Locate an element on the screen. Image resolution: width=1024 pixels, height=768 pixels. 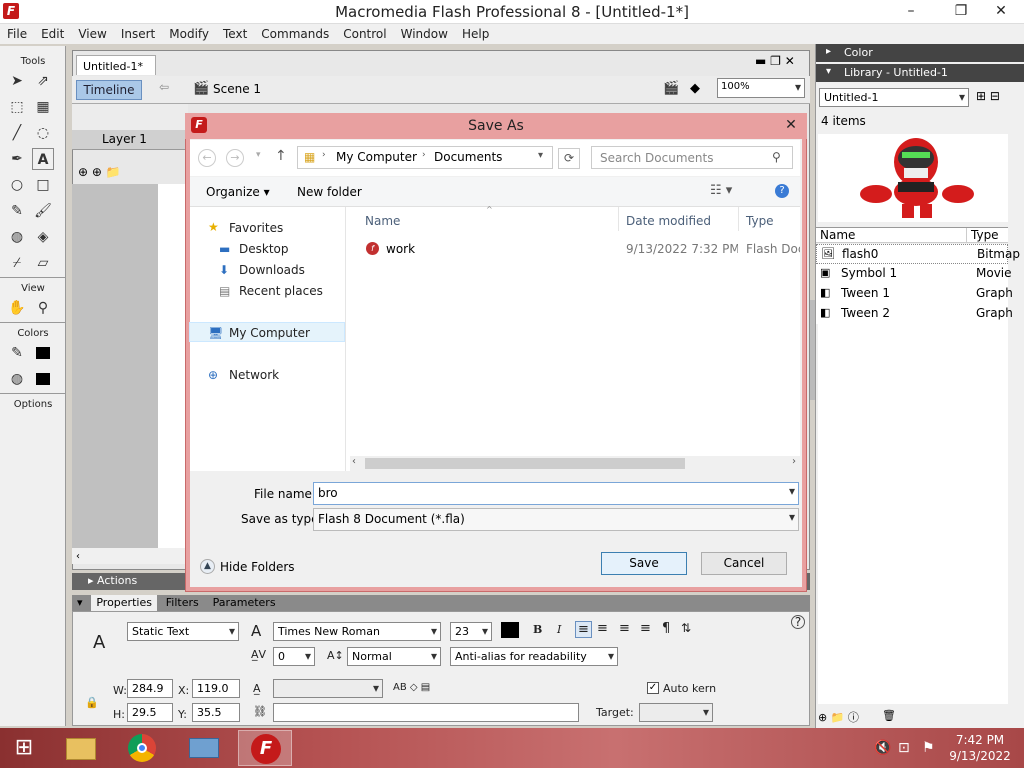
timeline-button: Timeline is located at coordinates (109, 90).